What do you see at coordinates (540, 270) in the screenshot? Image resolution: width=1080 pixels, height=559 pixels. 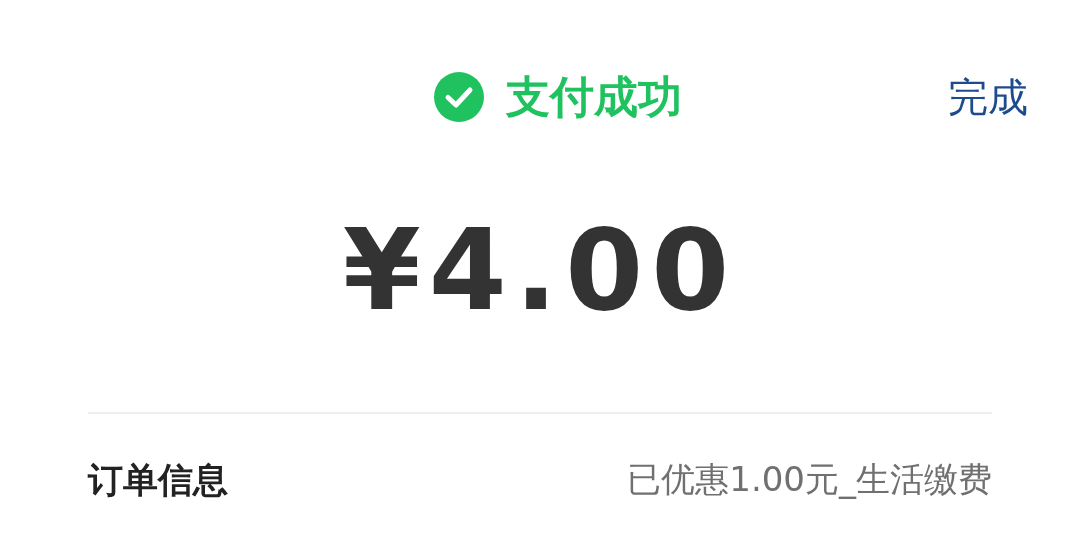 I see `payment-amount: ¥4.00` at bounding box center [540, 270].